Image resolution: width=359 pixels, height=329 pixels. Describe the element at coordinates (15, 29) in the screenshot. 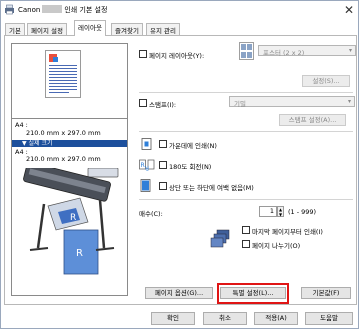

I see `tab-basic: 기본` at that location.